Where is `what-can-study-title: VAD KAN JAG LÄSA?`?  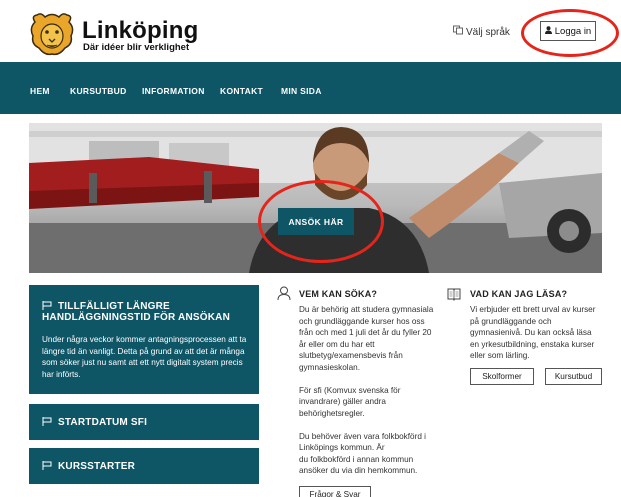 what-can-study-title: VAD KAN JAG LÄSA? is located at coordinates (519, 294).